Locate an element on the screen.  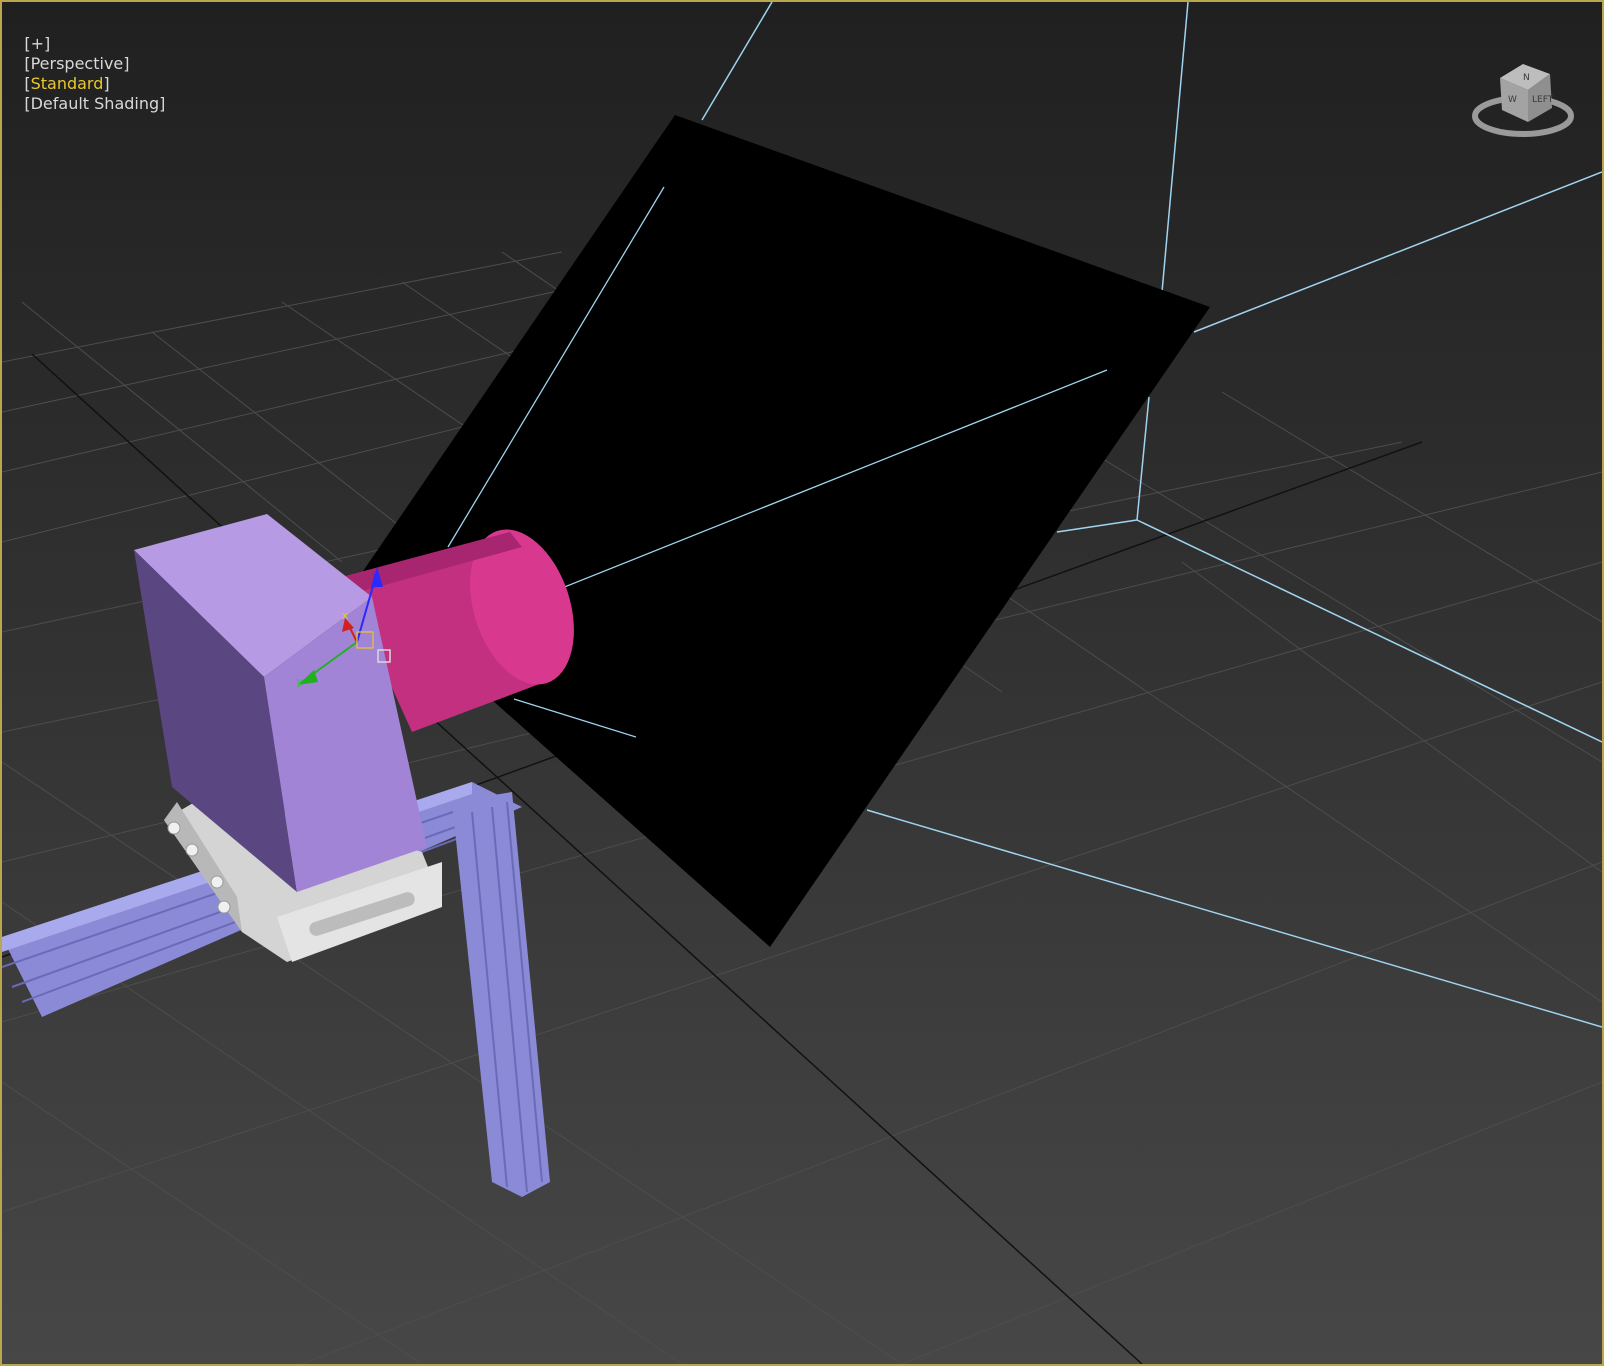
bracket-close-1: ] is located at coordinates (126, 63).